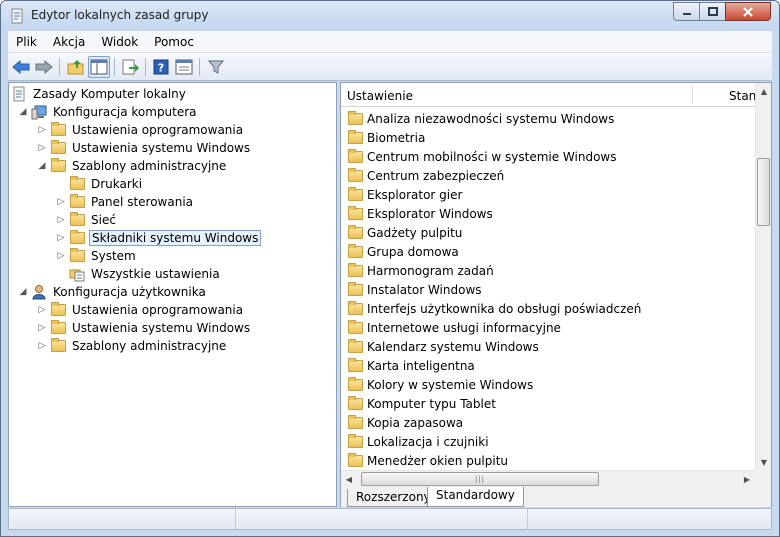 This screenshot has height=537, width=780. What do you see at coordinates (403, 194) in the screenshot?
I see `list-item: Eksplorator gier` at bounding box center [403, 194].